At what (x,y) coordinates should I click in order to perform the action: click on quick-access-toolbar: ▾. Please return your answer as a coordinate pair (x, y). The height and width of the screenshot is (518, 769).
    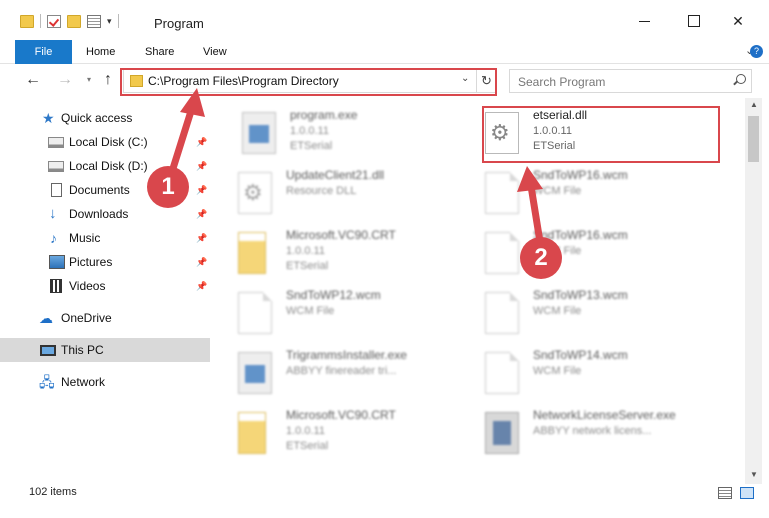
    Looking at the image, I should click on (69, 21).